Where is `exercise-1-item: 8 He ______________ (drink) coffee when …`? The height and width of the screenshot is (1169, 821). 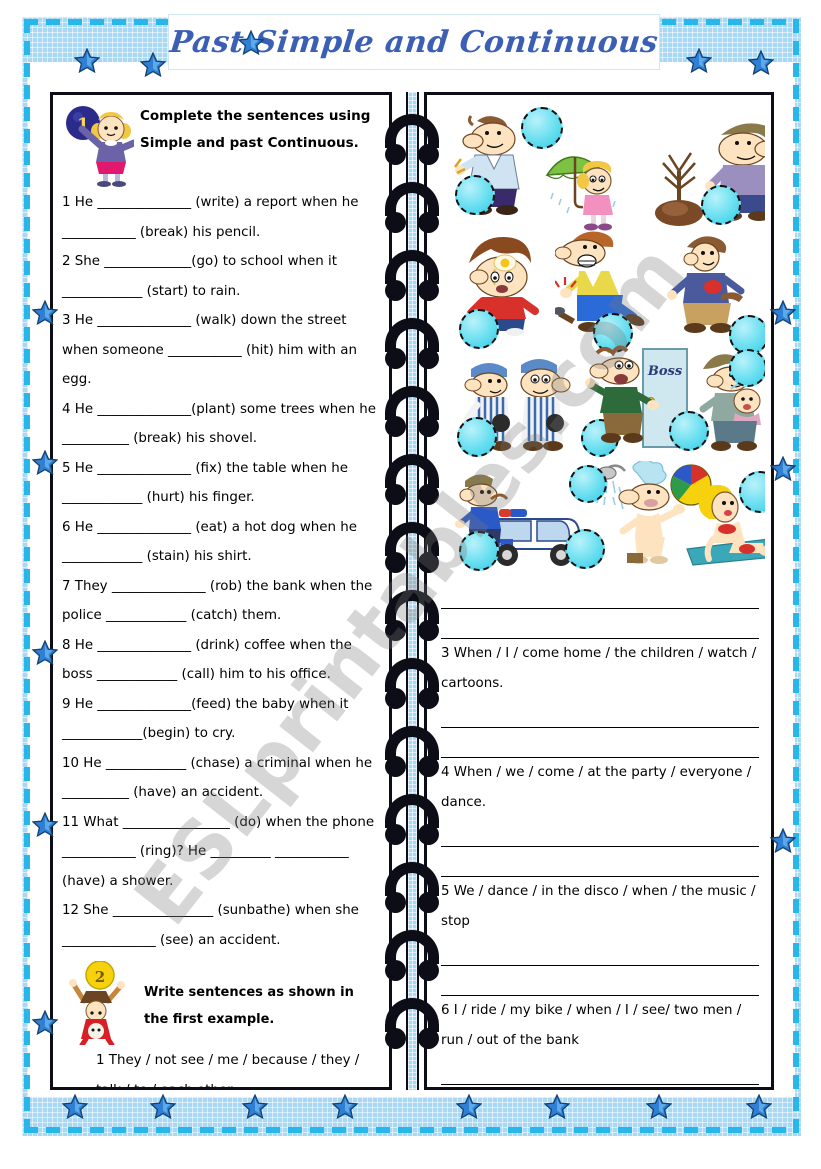
exercise-1-item: 8 He ______________ (drink) coffee when … is located at coordinates (209, 660).